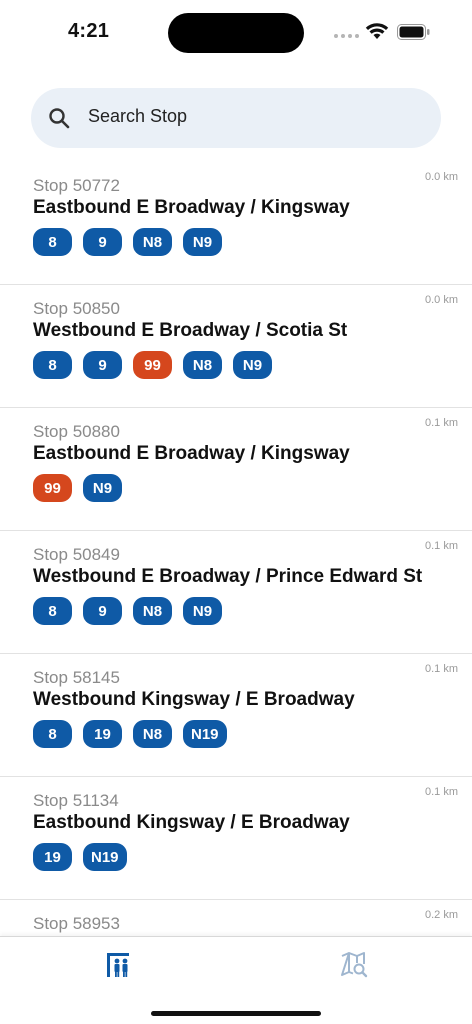 The image size is (472, 1024). Describe the element at coordinates (59, 118) in the screenshot. I see `search-icon` at that location.